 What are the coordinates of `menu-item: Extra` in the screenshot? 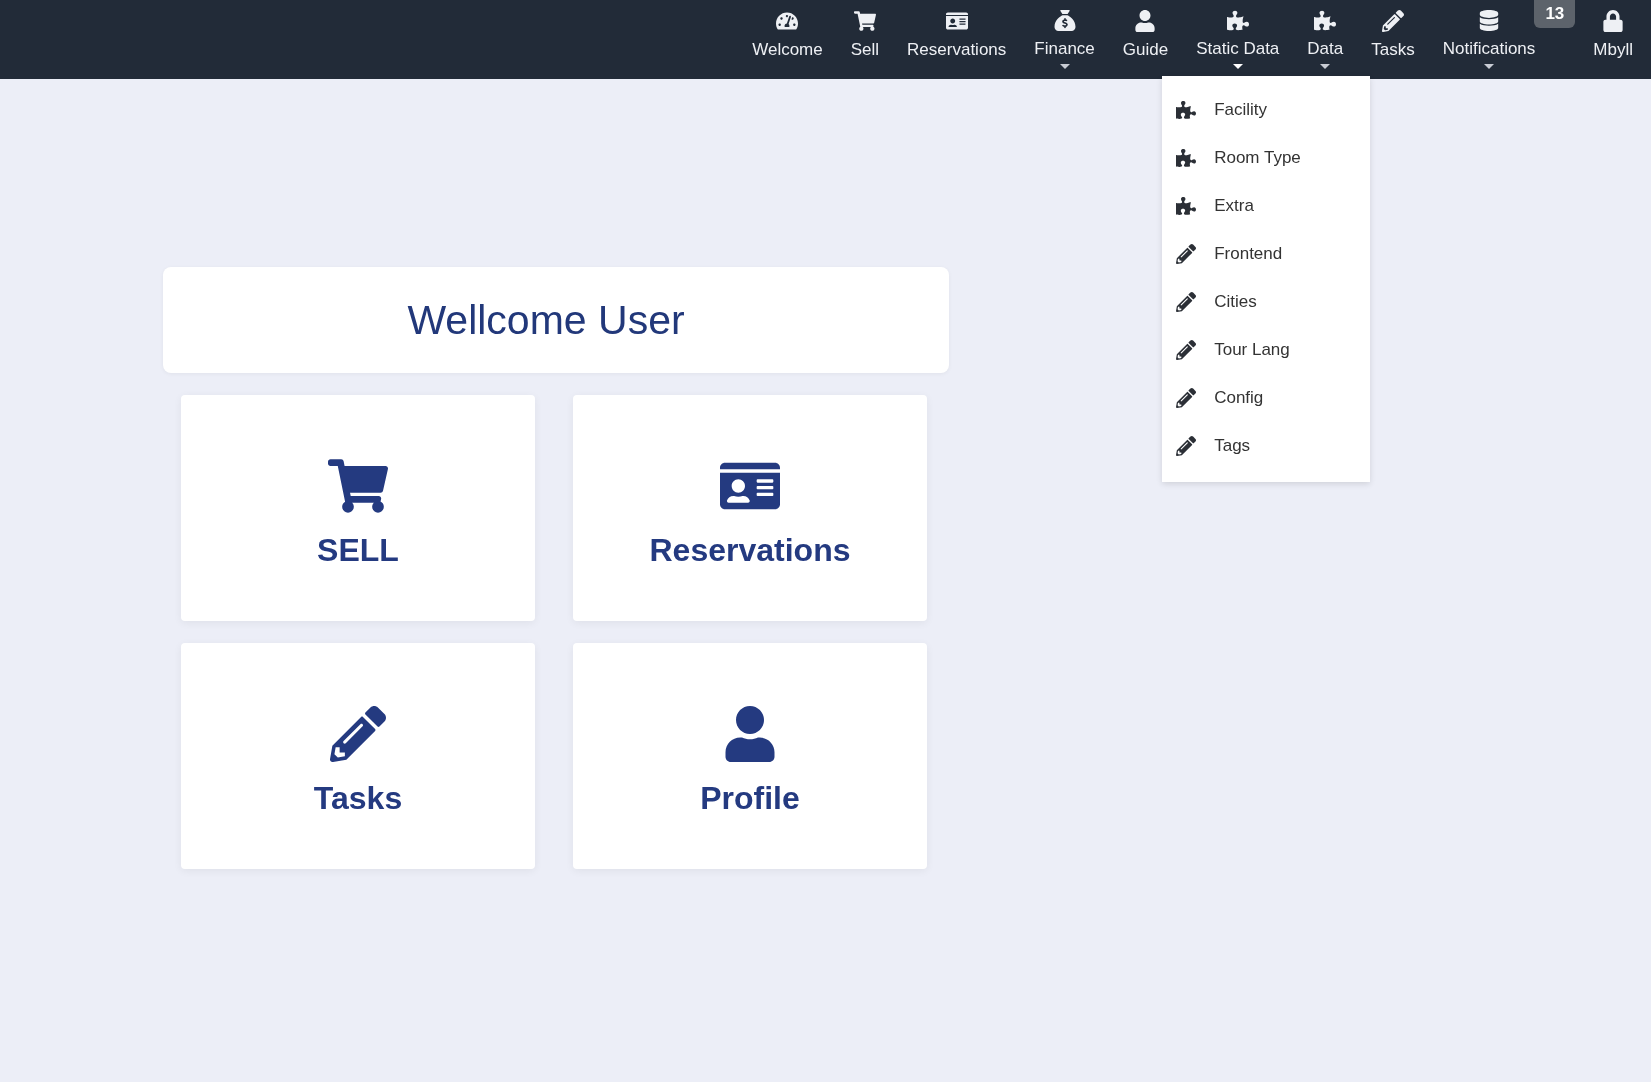 It's located at (1266, 206).